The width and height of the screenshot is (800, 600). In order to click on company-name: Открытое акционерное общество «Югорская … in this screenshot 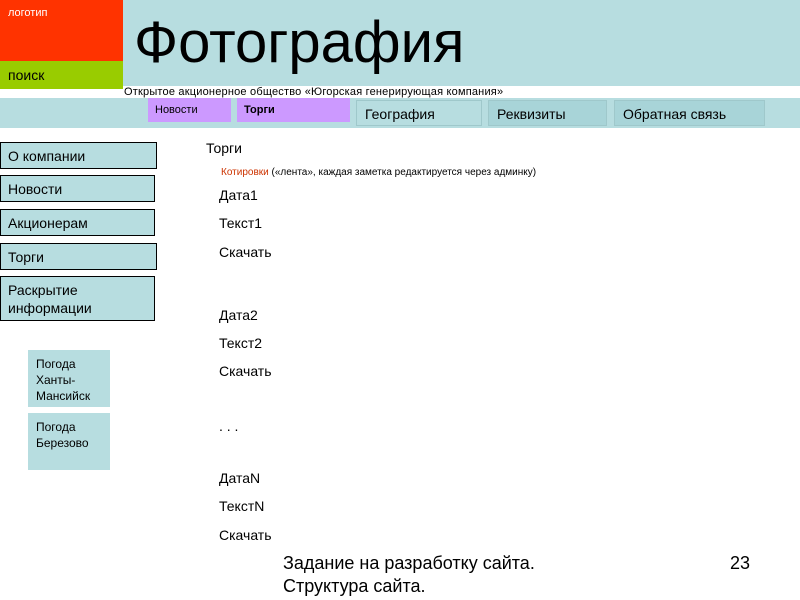, I will do `click(314, 92)`.